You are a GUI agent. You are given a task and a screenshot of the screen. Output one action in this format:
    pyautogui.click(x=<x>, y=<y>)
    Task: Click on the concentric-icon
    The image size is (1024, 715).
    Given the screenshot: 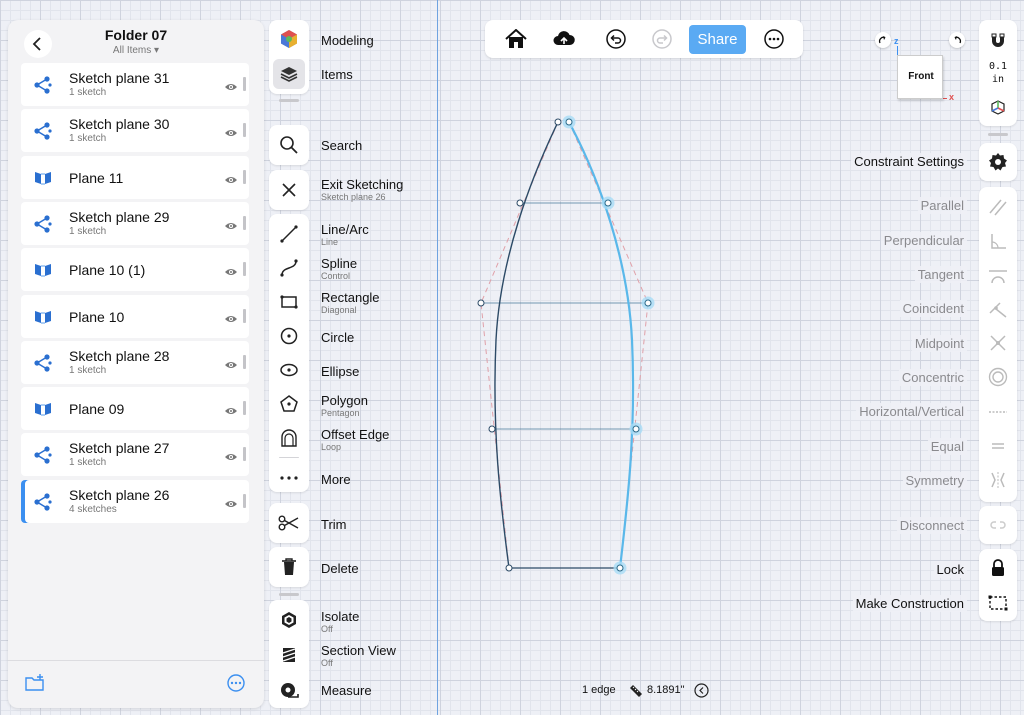 What is the action you would take?
    pyautogui.click(x=998, y=377)
    